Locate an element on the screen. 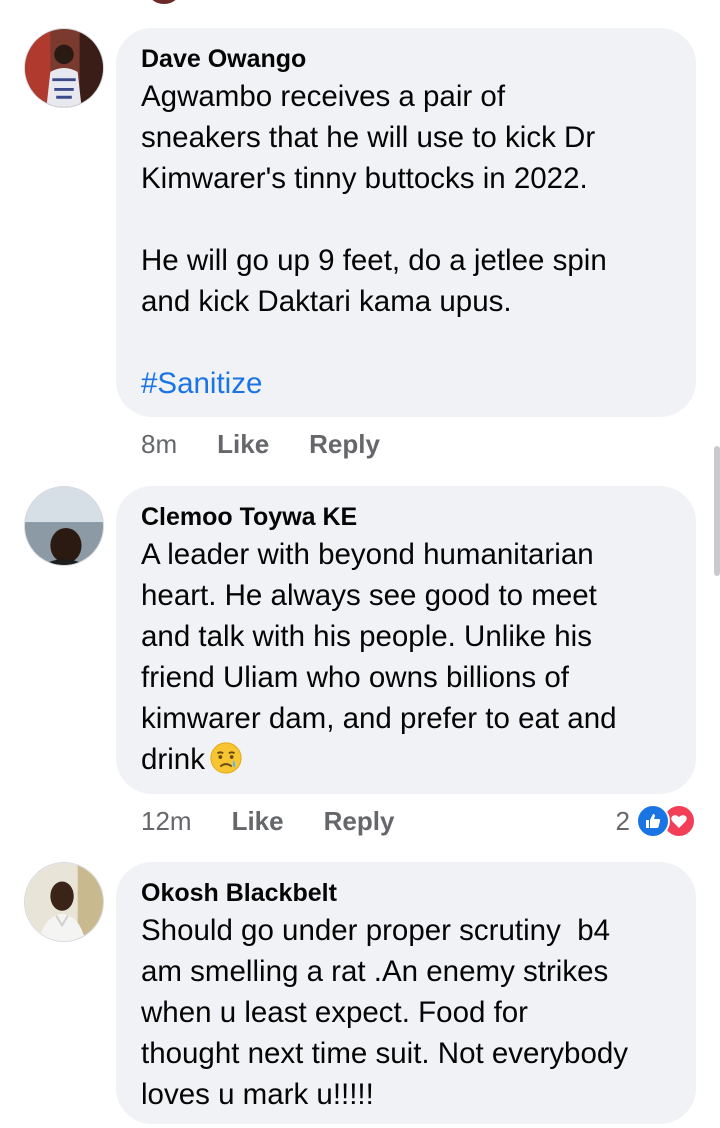 The image size is (720, 1128). comment-author: Clemoo Toywa KE is located at coordinates (406, 517).